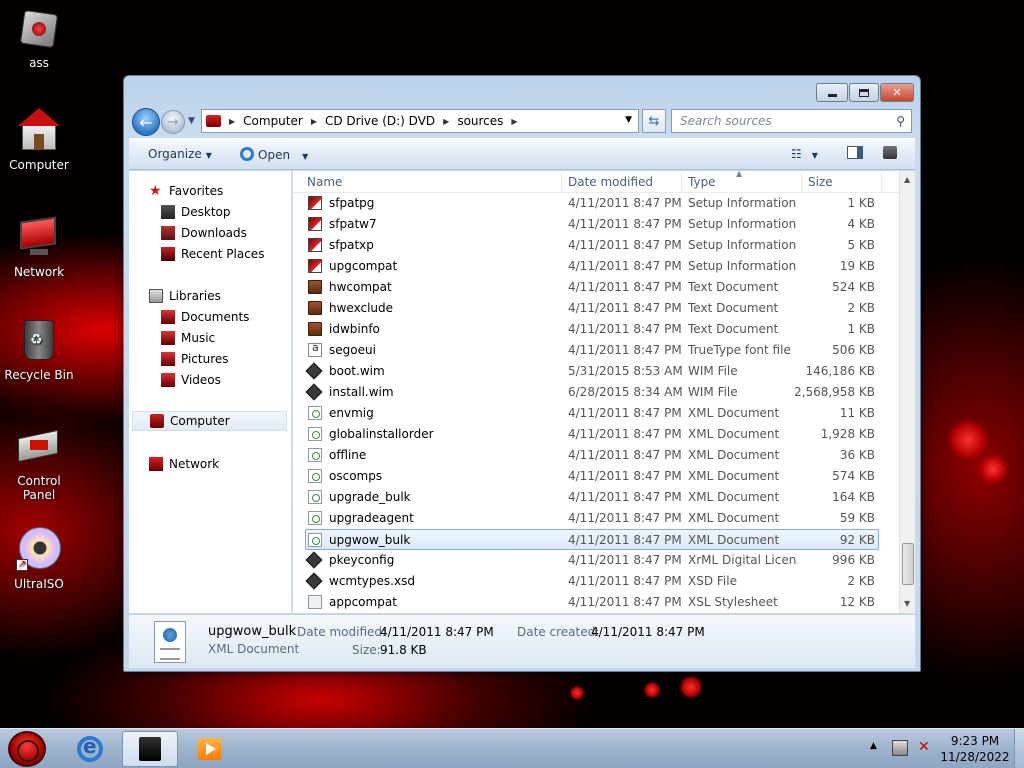 This screenshot has width=1024, height=768. Describe the element at coordinates (733, 308) in the screenshot. I see `file-type: Text Document` at that location.